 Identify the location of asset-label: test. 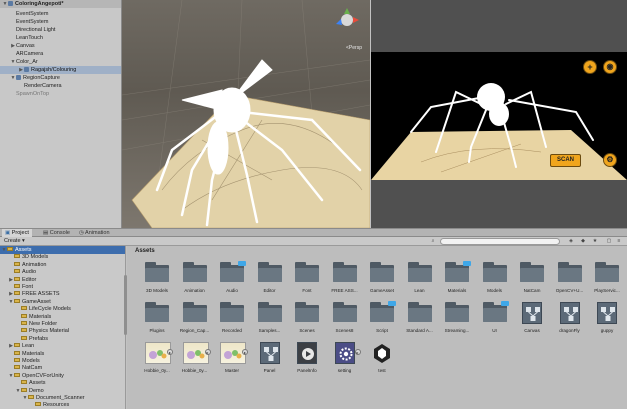
(382, 370).